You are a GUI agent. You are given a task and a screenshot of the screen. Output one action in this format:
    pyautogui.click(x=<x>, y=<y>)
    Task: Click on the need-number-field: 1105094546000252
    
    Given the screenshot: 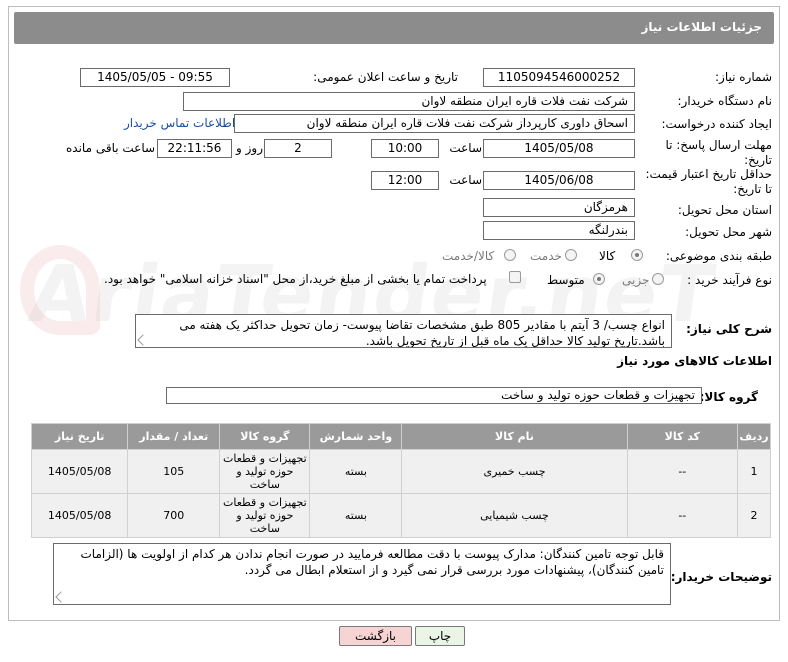 What is the action you would take?
    pyautogui.click(x=559, y=77)
    